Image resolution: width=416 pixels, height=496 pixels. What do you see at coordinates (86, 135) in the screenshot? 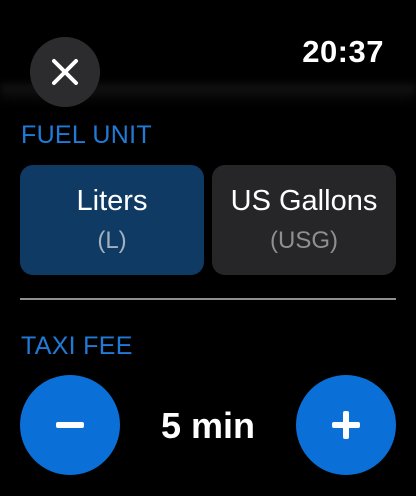
I see `fuel-unit-label: FUEL UNIT` at bounding box center [86, 135].